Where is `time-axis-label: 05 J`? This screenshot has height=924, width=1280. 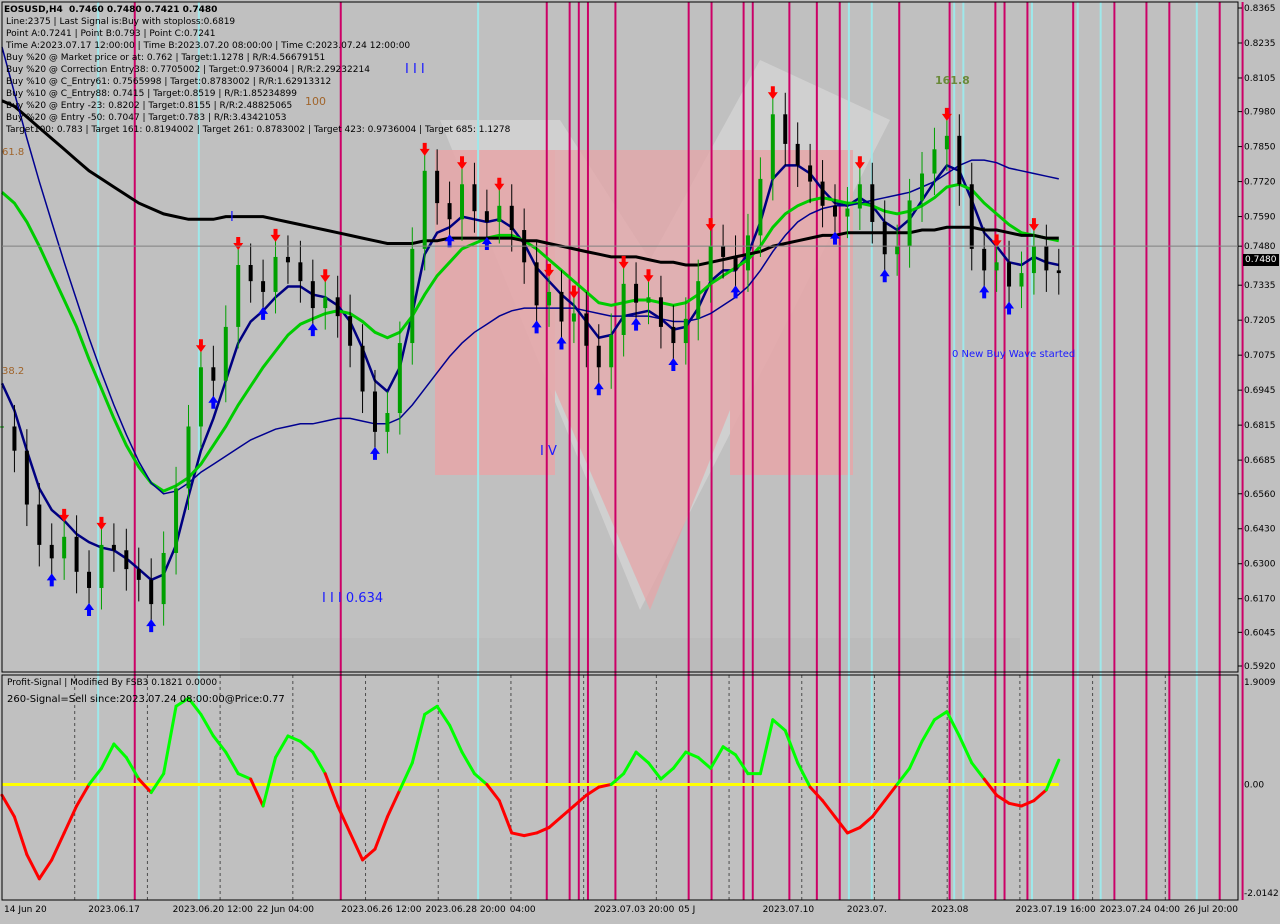 time-axis-label: 05 J is located at coordinates (686, 910).